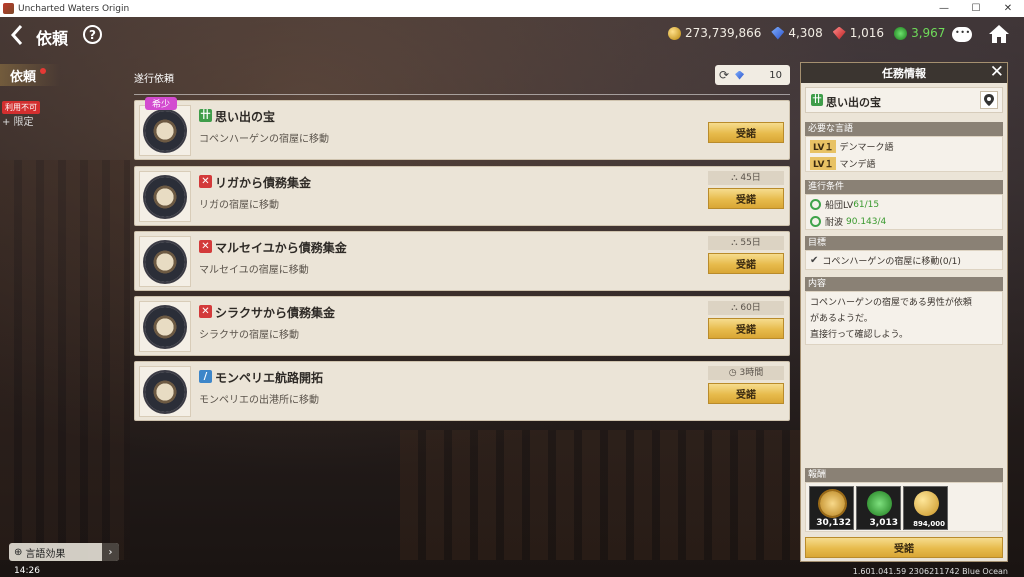 The height and width of the screenshot is (577, 1024). Describe the element at coordinates (775, 75) in the screenshot. I see `refresh-count: 10` at that location.